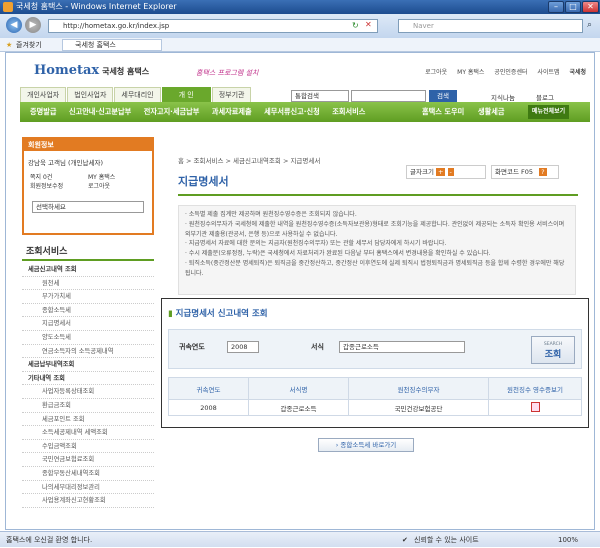 Image resolution: width=600 pixels, height=548 pixels. Describe the element at coordinates (568, 540) in the screenshot. I see `zoom-level: 100%` at that location.